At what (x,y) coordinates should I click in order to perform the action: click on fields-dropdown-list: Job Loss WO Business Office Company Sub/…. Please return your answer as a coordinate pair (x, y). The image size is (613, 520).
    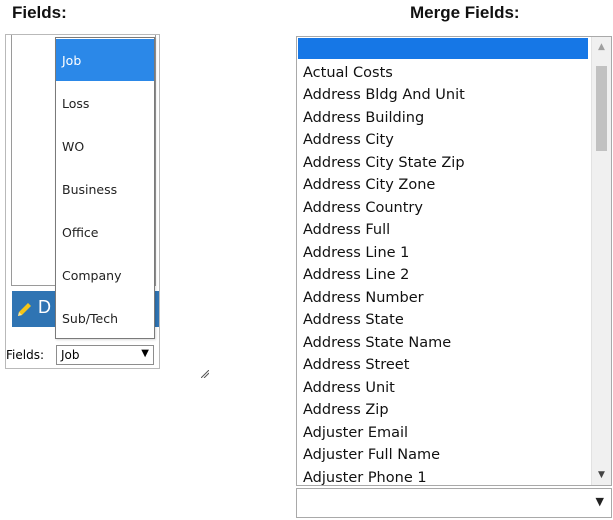
    Looking at the image, I should click on (105, 188).